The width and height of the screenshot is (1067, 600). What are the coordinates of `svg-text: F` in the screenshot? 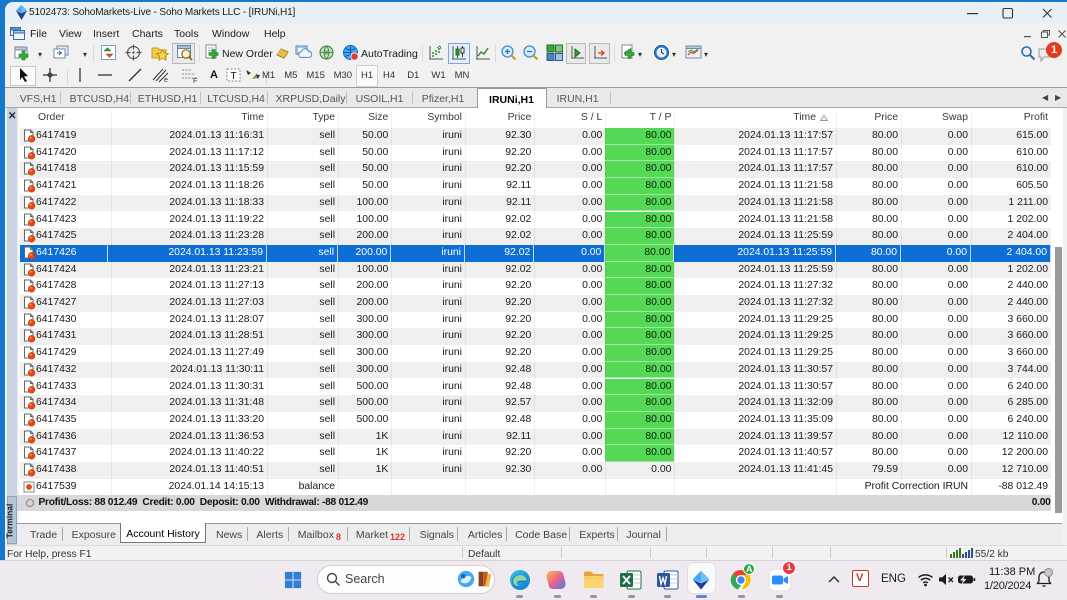 It's located at (195, 80).